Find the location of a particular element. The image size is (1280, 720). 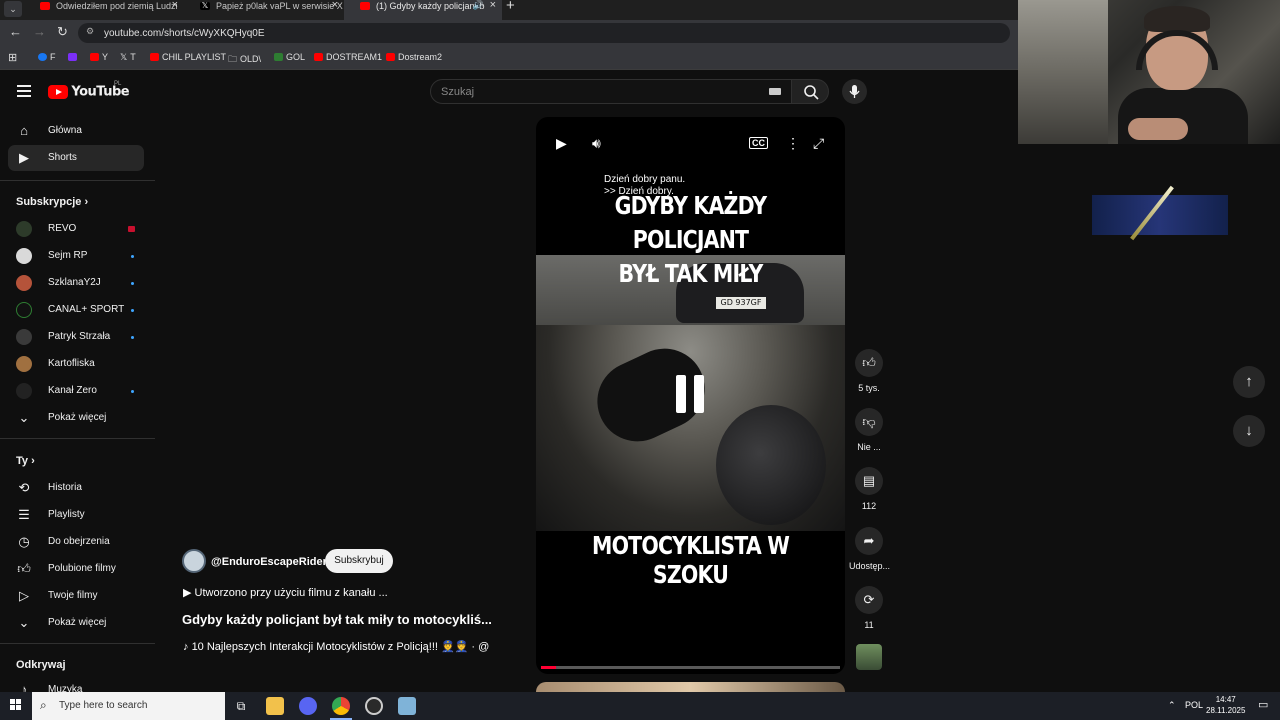

sidebar-item-shorts: ▶ Shorts is located at coordinates (76, 158).